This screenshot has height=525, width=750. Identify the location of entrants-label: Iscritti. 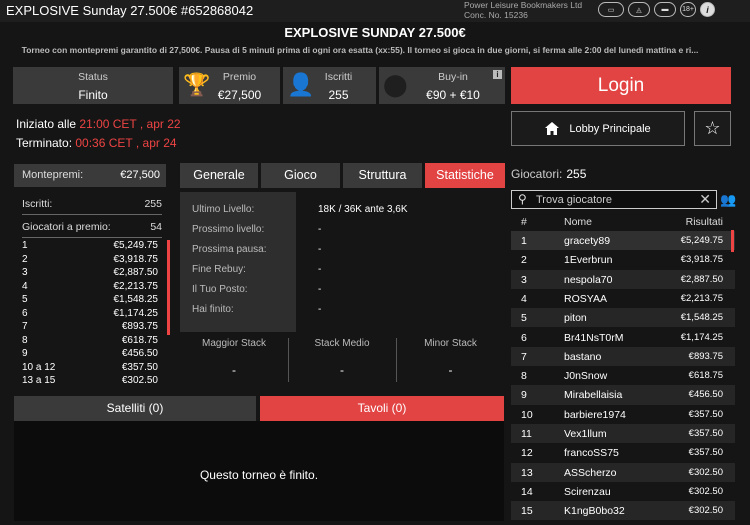
(338, 77).